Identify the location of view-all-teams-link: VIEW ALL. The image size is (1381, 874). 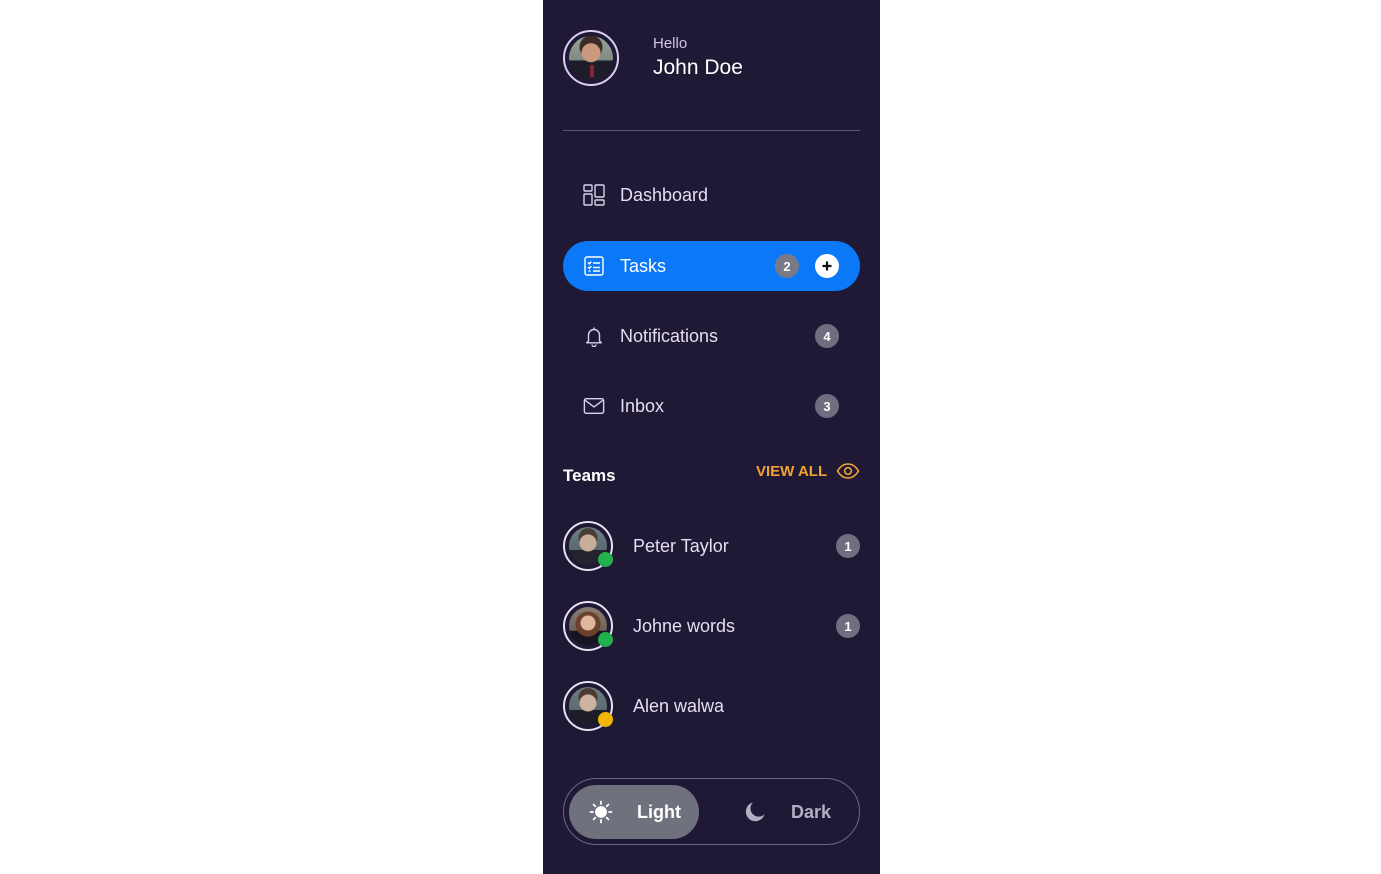
(808, 471).